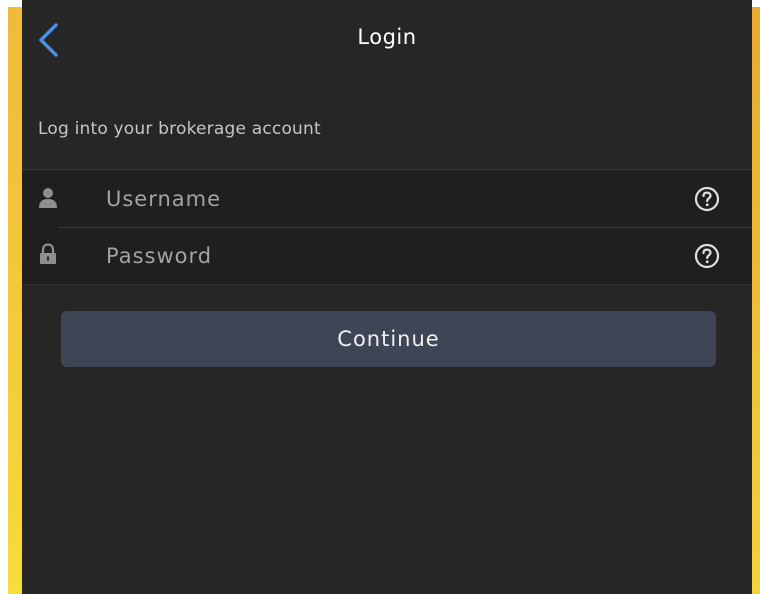 The height and width of the screenshot is (594, 760). I want to click on password-input, so click(386, 256).